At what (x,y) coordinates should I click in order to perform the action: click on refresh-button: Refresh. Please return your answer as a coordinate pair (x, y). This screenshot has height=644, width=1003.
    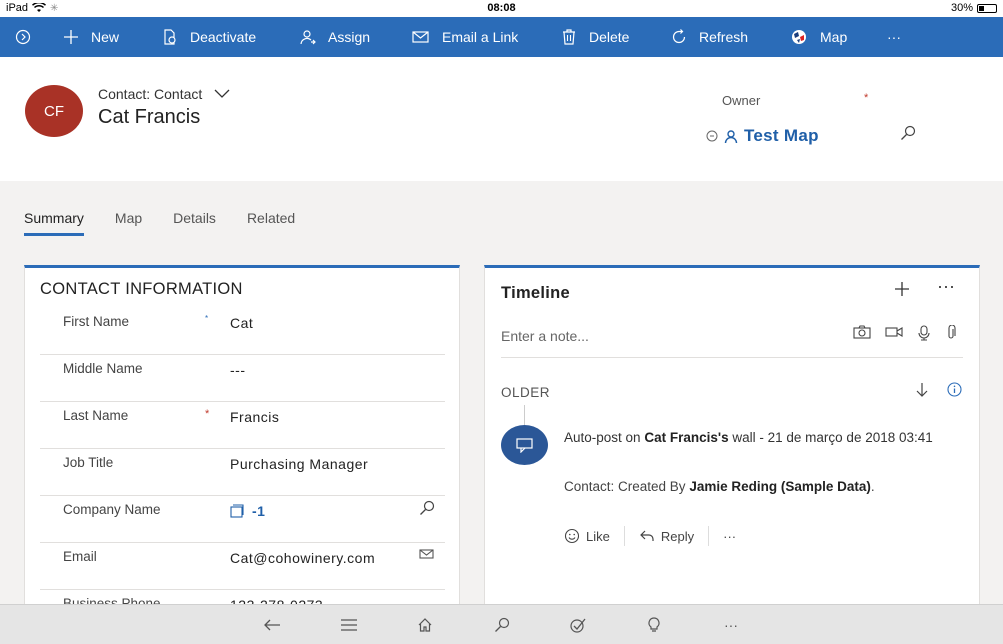
    Looking at the image, I should click on (709, 37).